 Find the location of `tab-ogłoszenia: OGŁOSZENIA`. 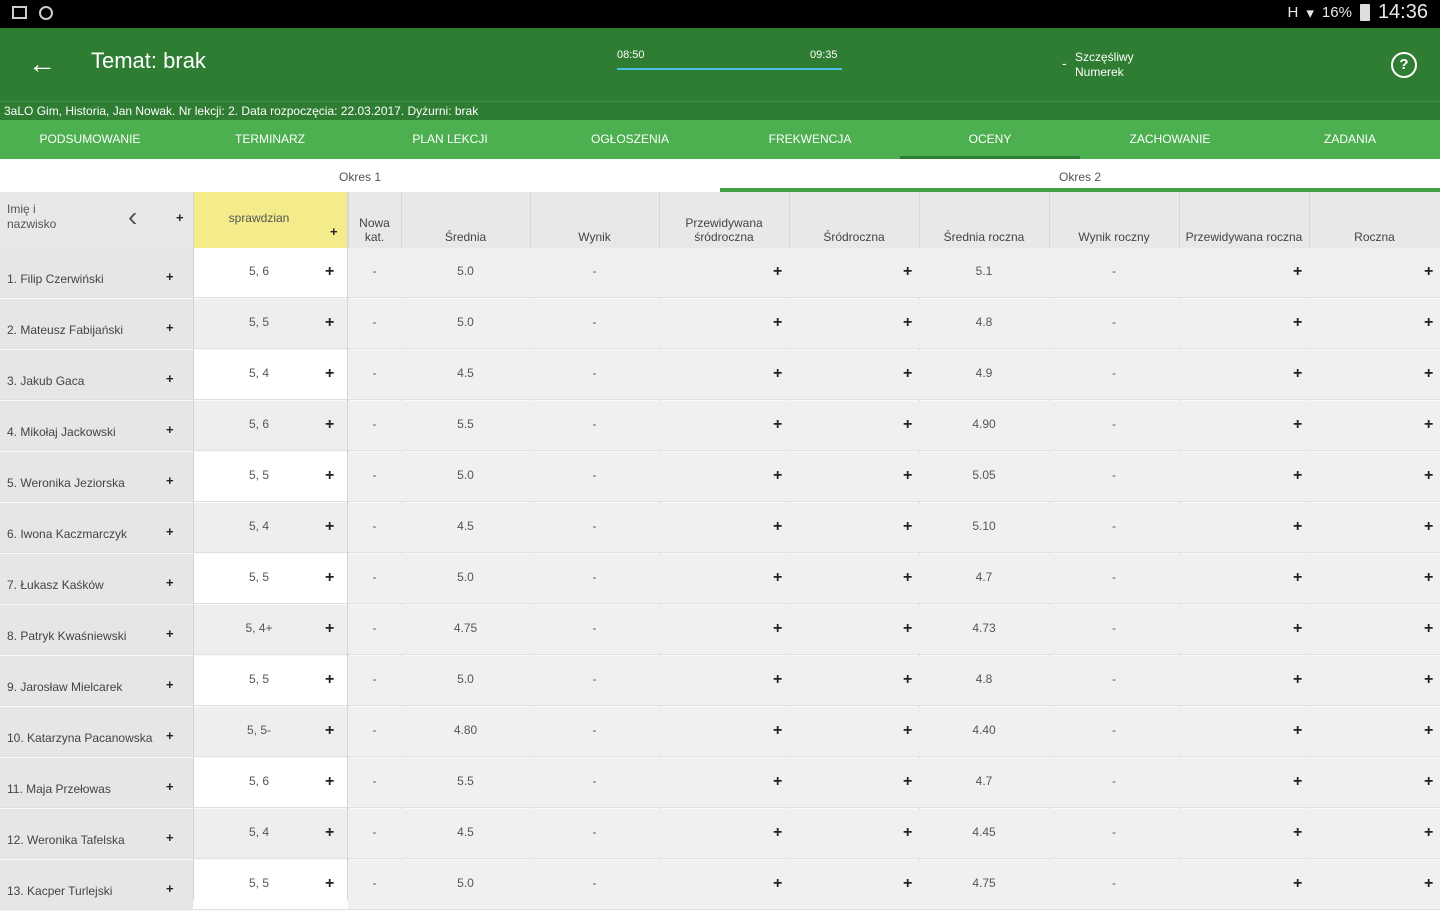

tab-ogłoszenia: OGŁOSZENIA is located at coordinates (630, 139).